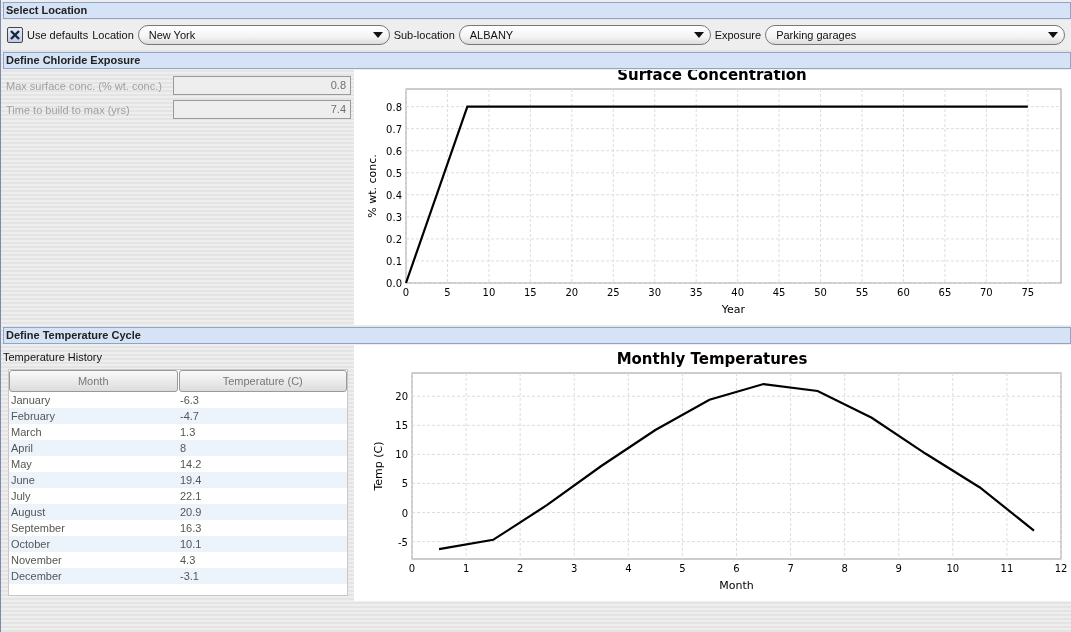 The height and width of the screenshot is (632, 1071). What do you see at coordinates (404, 513) in the screenshot?
I see `y-tick-label: 0` at bounding box center [404, 513].